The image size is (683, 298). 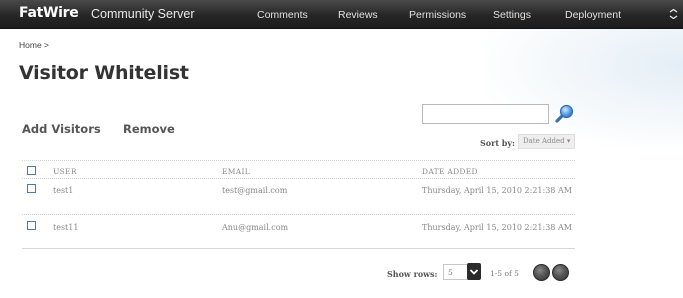 What do you see at coordinates (236, 171) in the screenshot?
I see `column-header-email: EMAIL` at bounding box center [236, 171].